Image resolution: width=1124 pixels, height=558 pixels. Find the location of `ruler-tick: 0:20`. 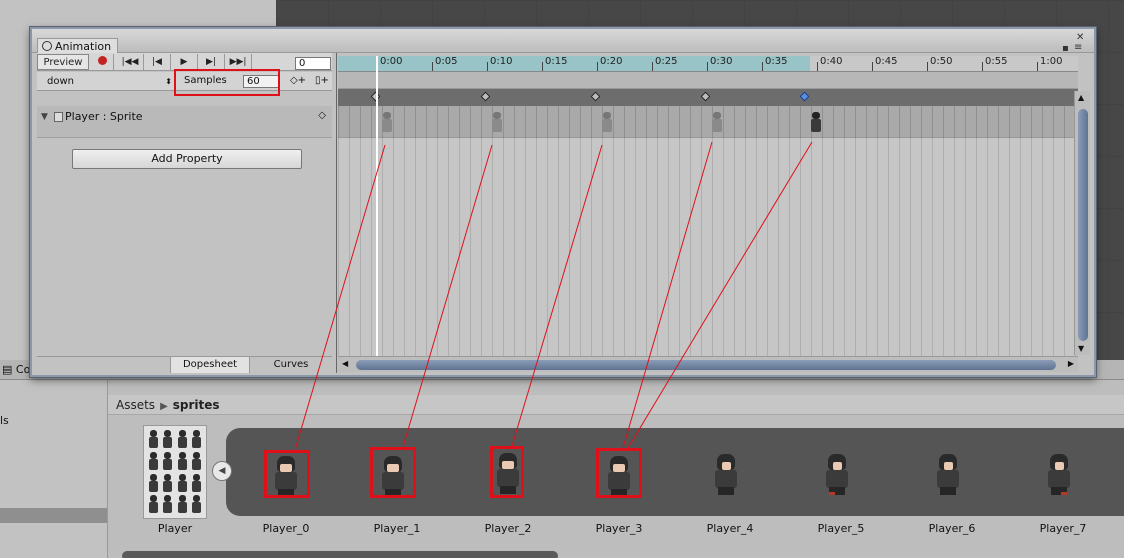

ruler-tick: 0:20 is located at coordinates (609, 63).